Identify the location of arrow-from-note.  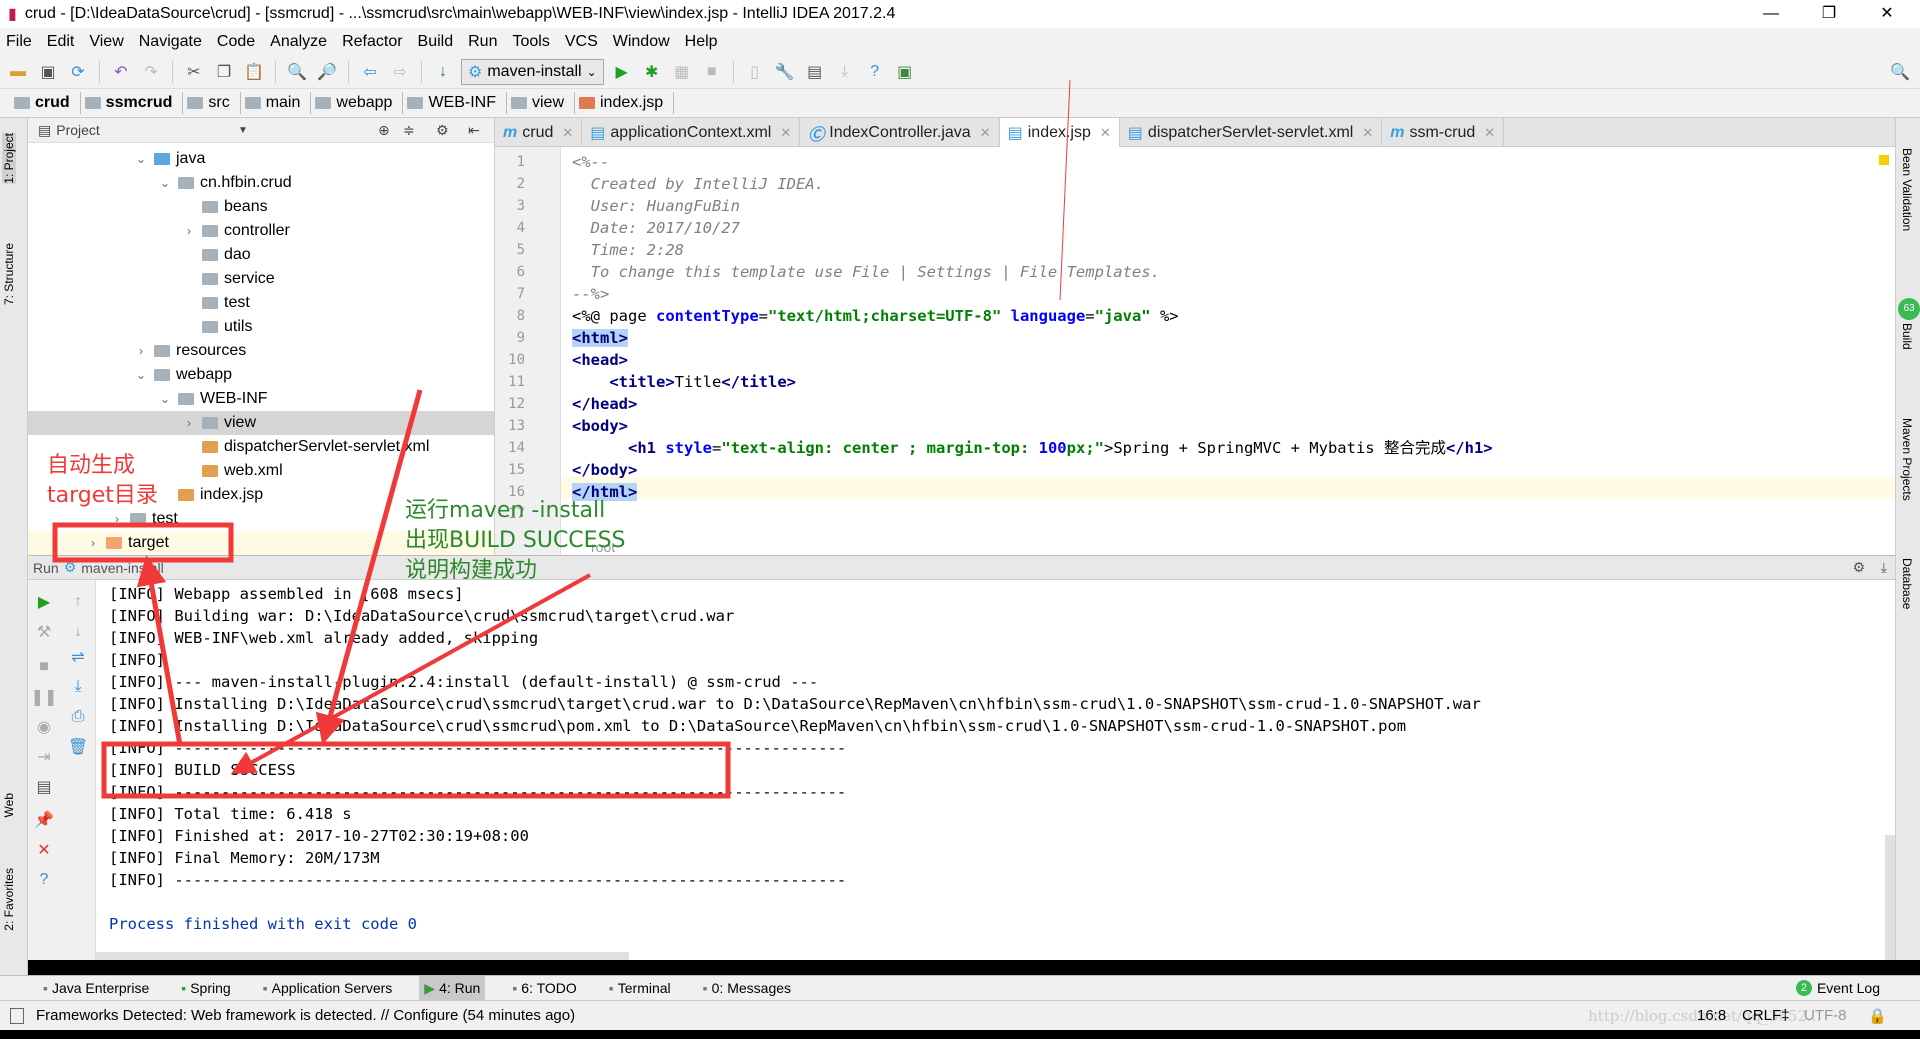
(411, 673).